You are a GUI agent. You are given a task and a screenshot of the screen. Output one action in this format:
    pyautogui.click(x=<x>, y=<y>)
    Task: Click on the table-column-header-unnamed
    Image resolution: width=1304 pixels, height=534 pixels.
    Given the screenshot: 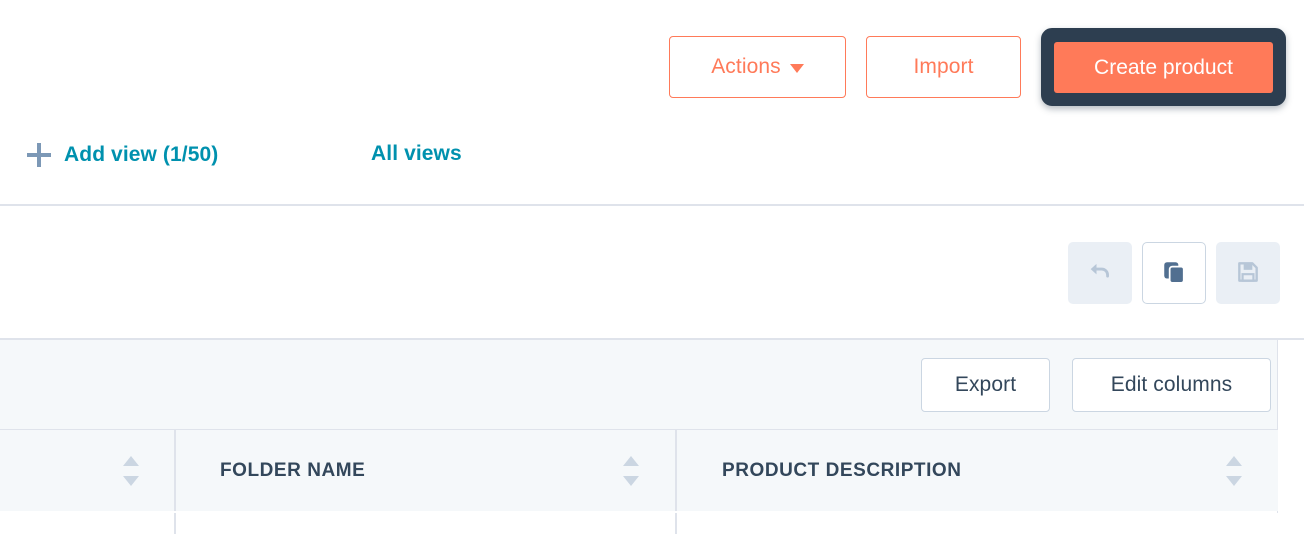 What is the action you would take?
    pyautogui.click(x=88, y=470)
    